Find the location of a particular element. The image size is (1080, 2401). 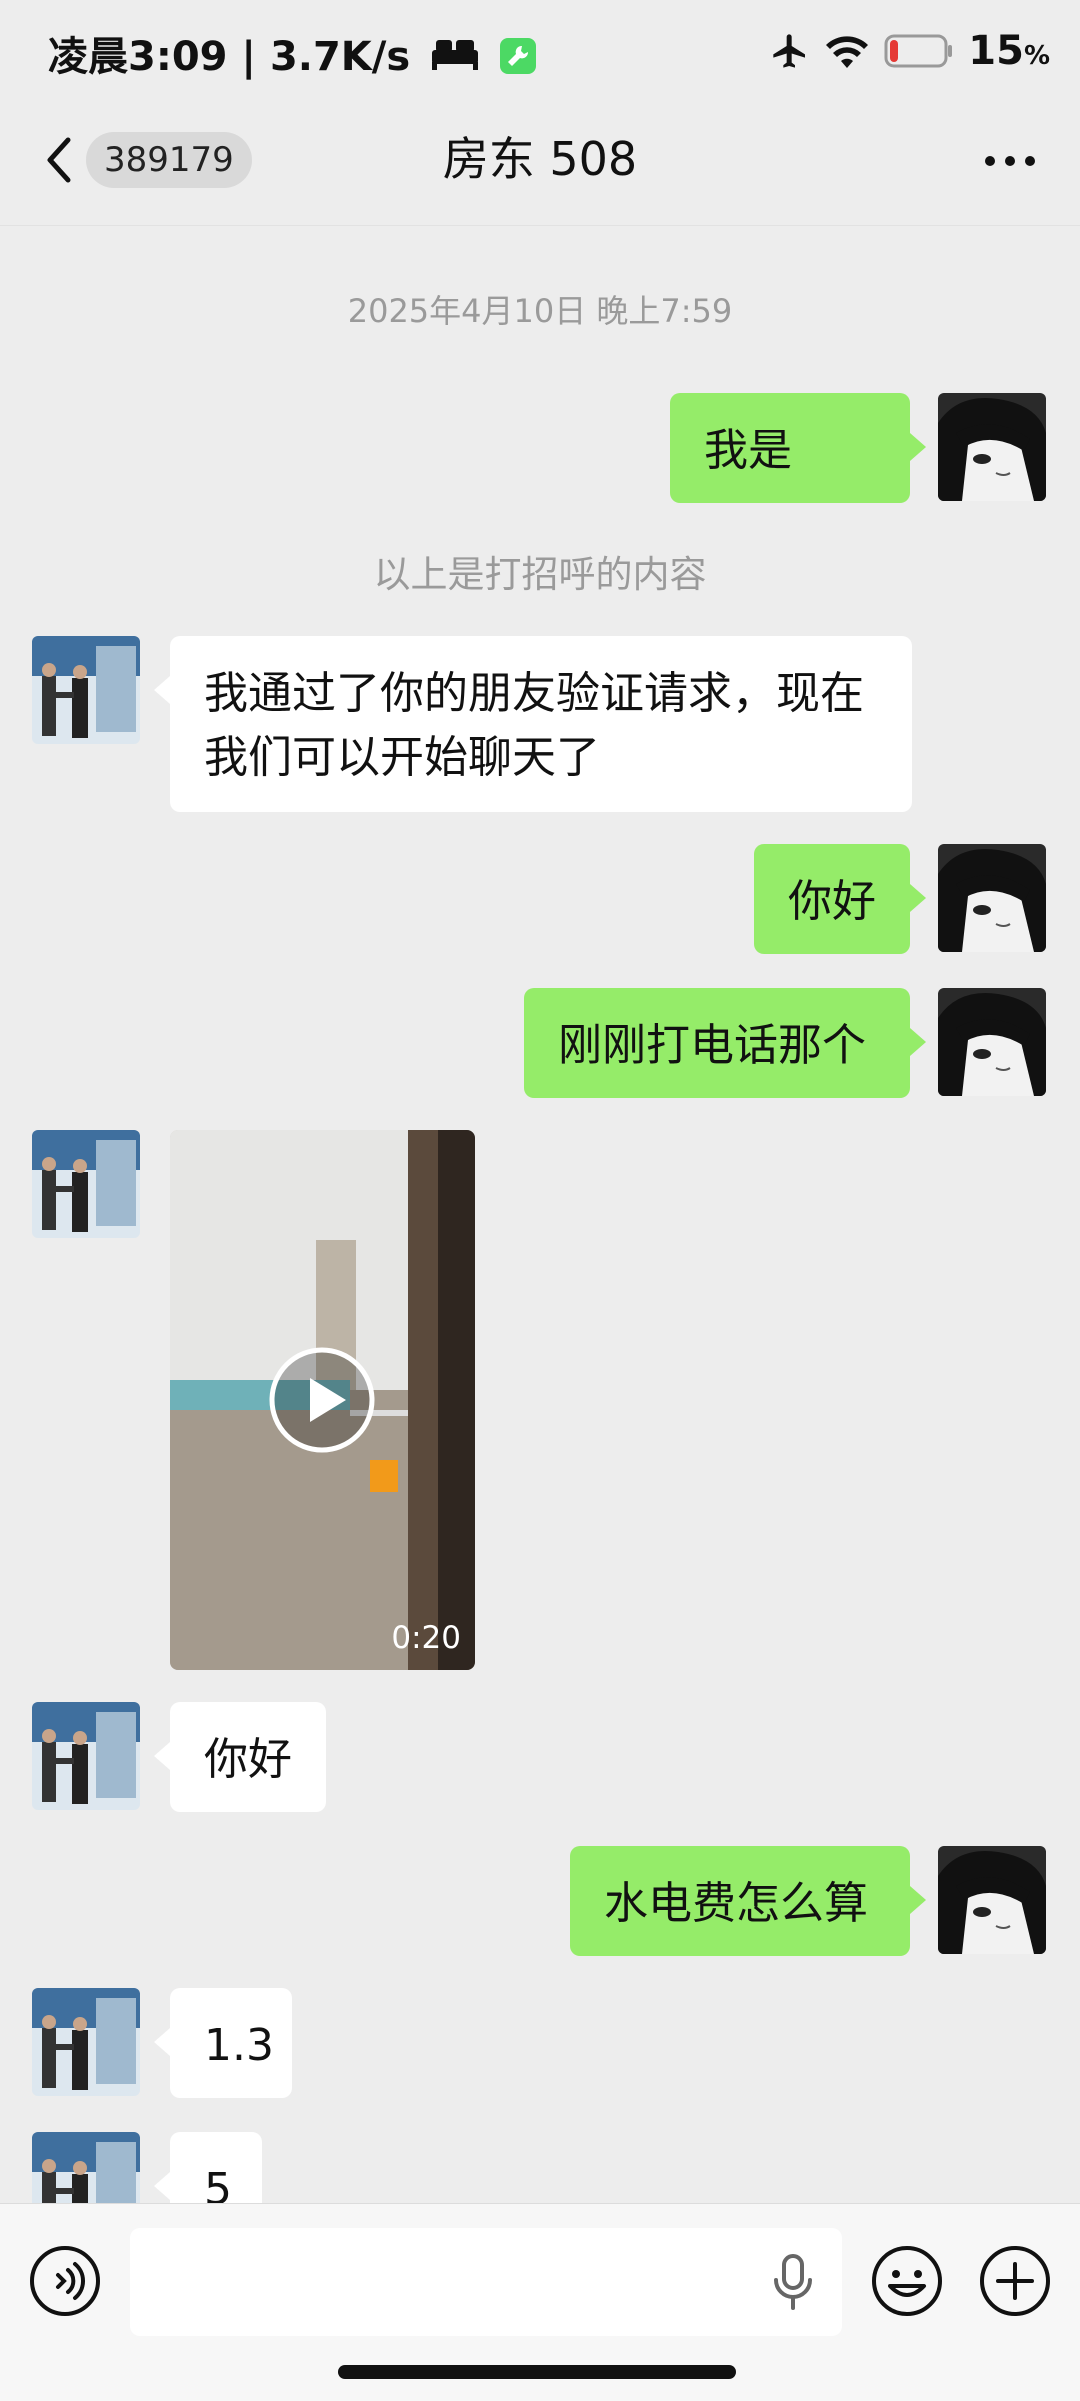

message-text: 我通过了你的朋友验证请求，现在我们可以开始聊天了 is located at coordinates (534, 725).